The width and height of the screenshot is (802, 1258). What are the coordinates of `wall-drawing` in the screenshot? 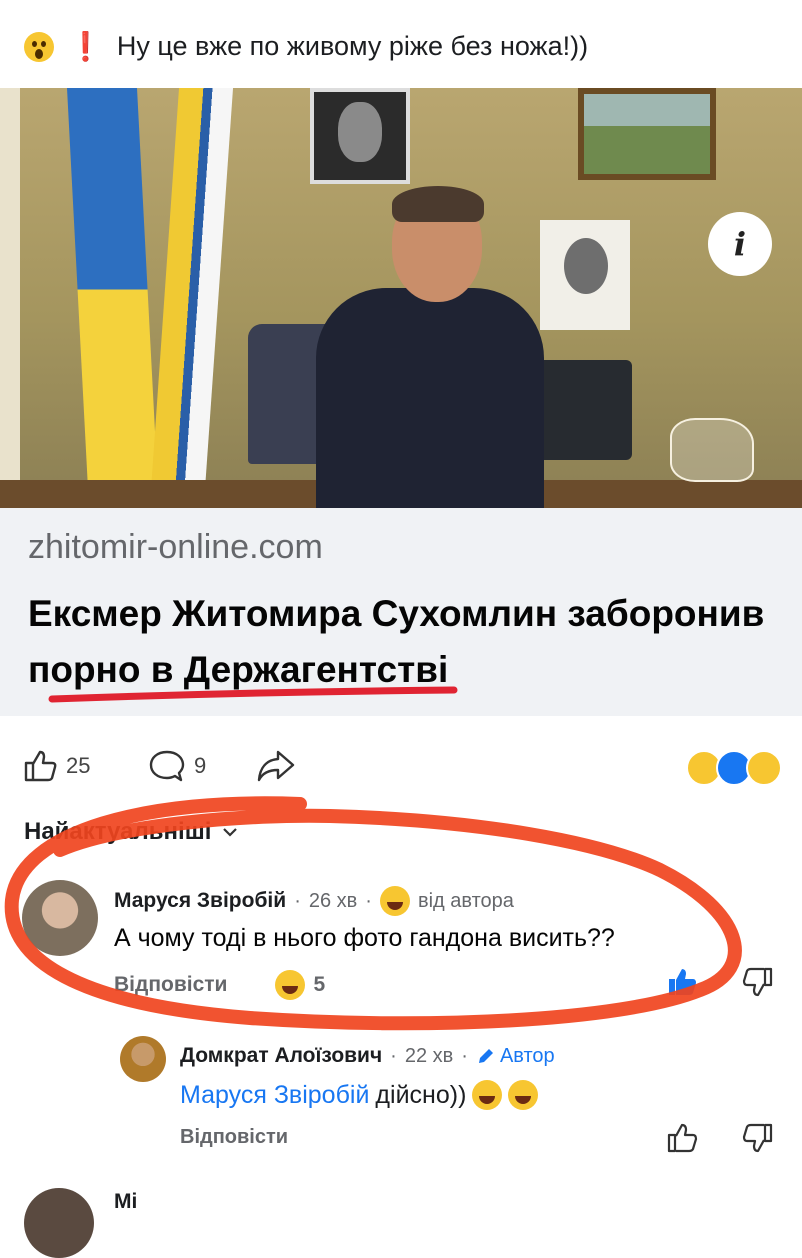 It's located at (585, 275).